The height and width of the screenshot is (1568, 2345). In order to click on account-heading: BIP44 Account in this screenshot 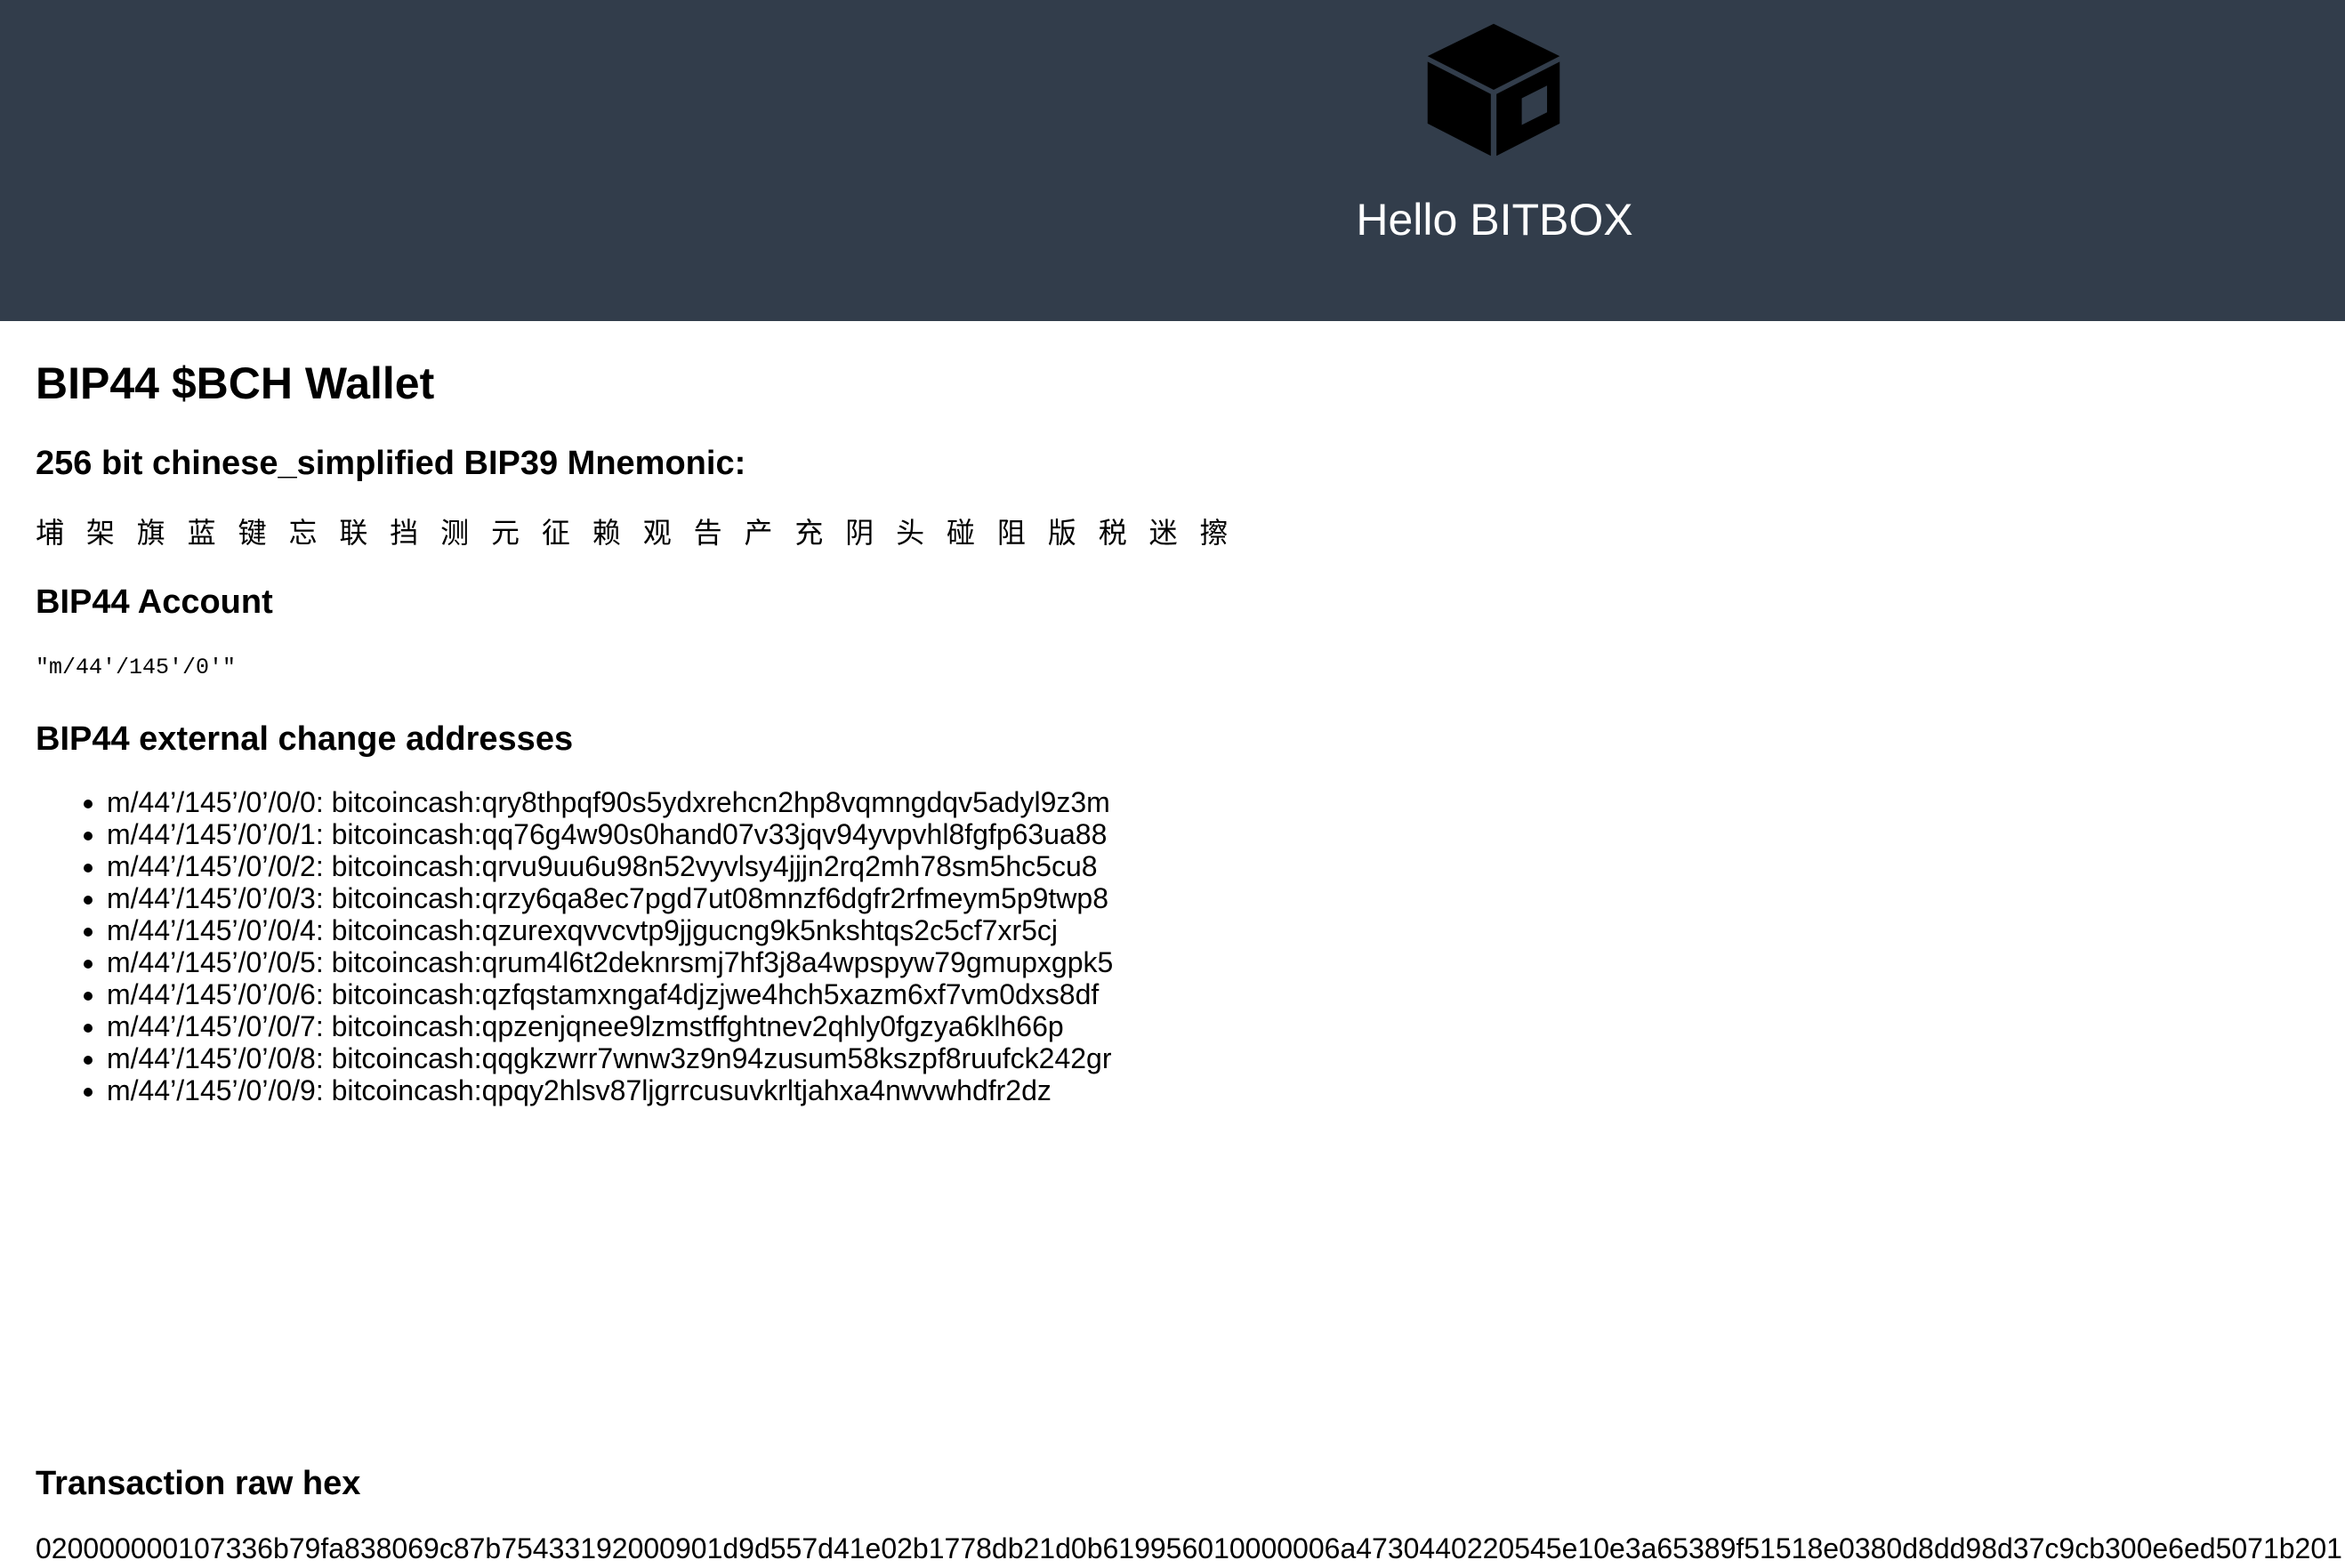, I will do `click(154, 602)`.